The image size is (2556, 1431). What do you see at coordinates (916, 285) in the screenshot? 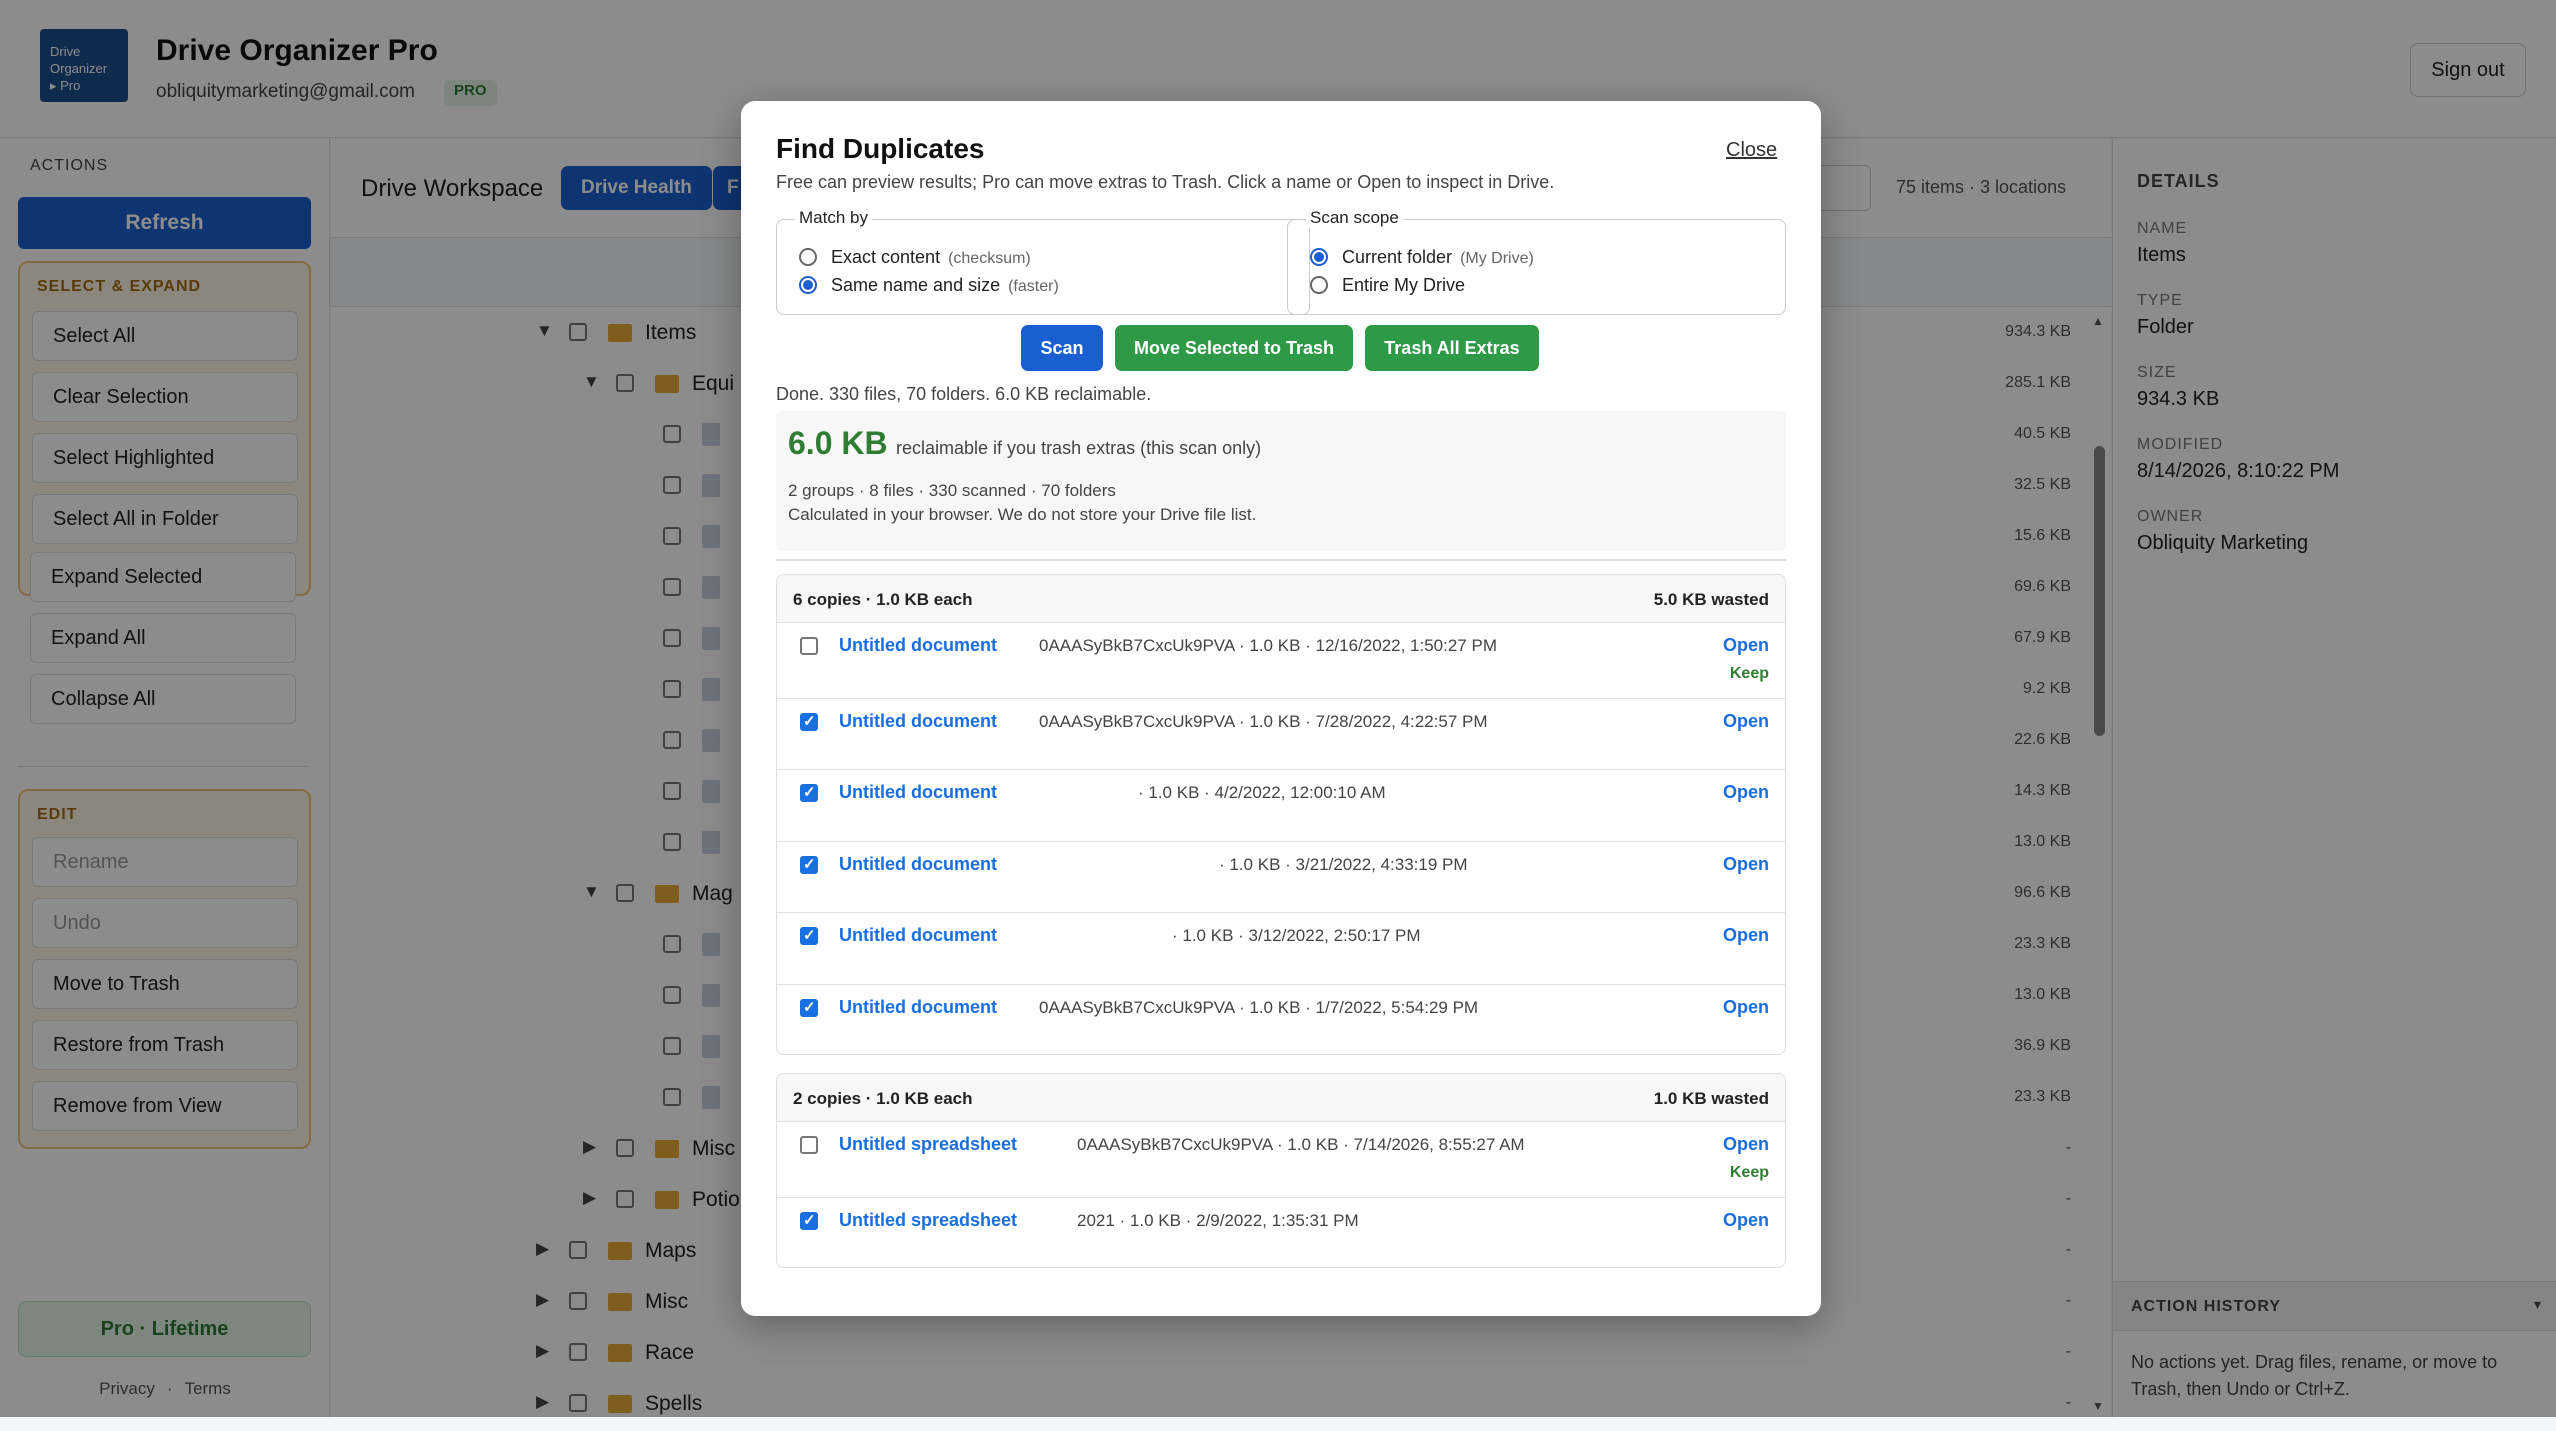
I see `same-name-size-label: Same name and size` at bounding box center [916, 285].